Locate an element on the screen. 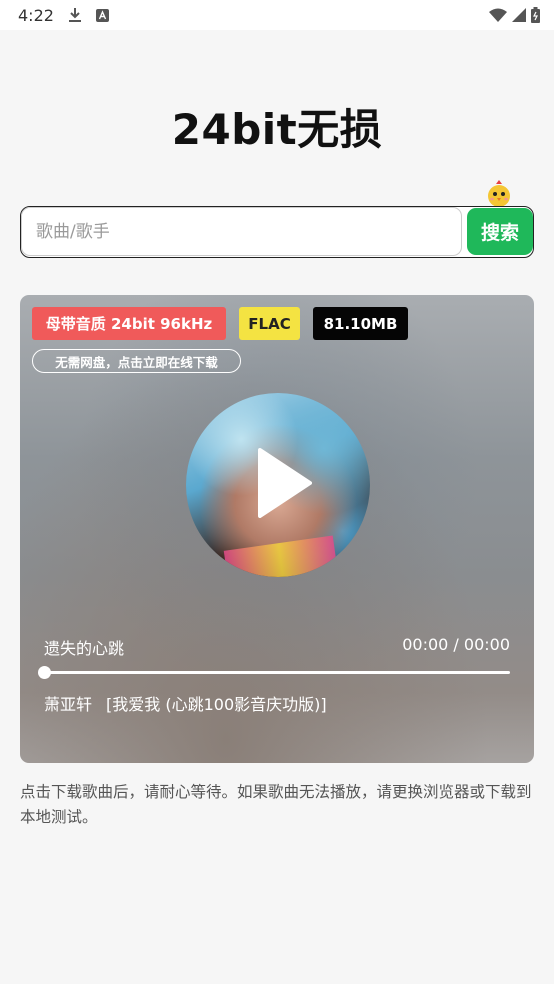 This screenshot has width=554, height=984. search-button: 搜索 is located at coordinates (500, 231).